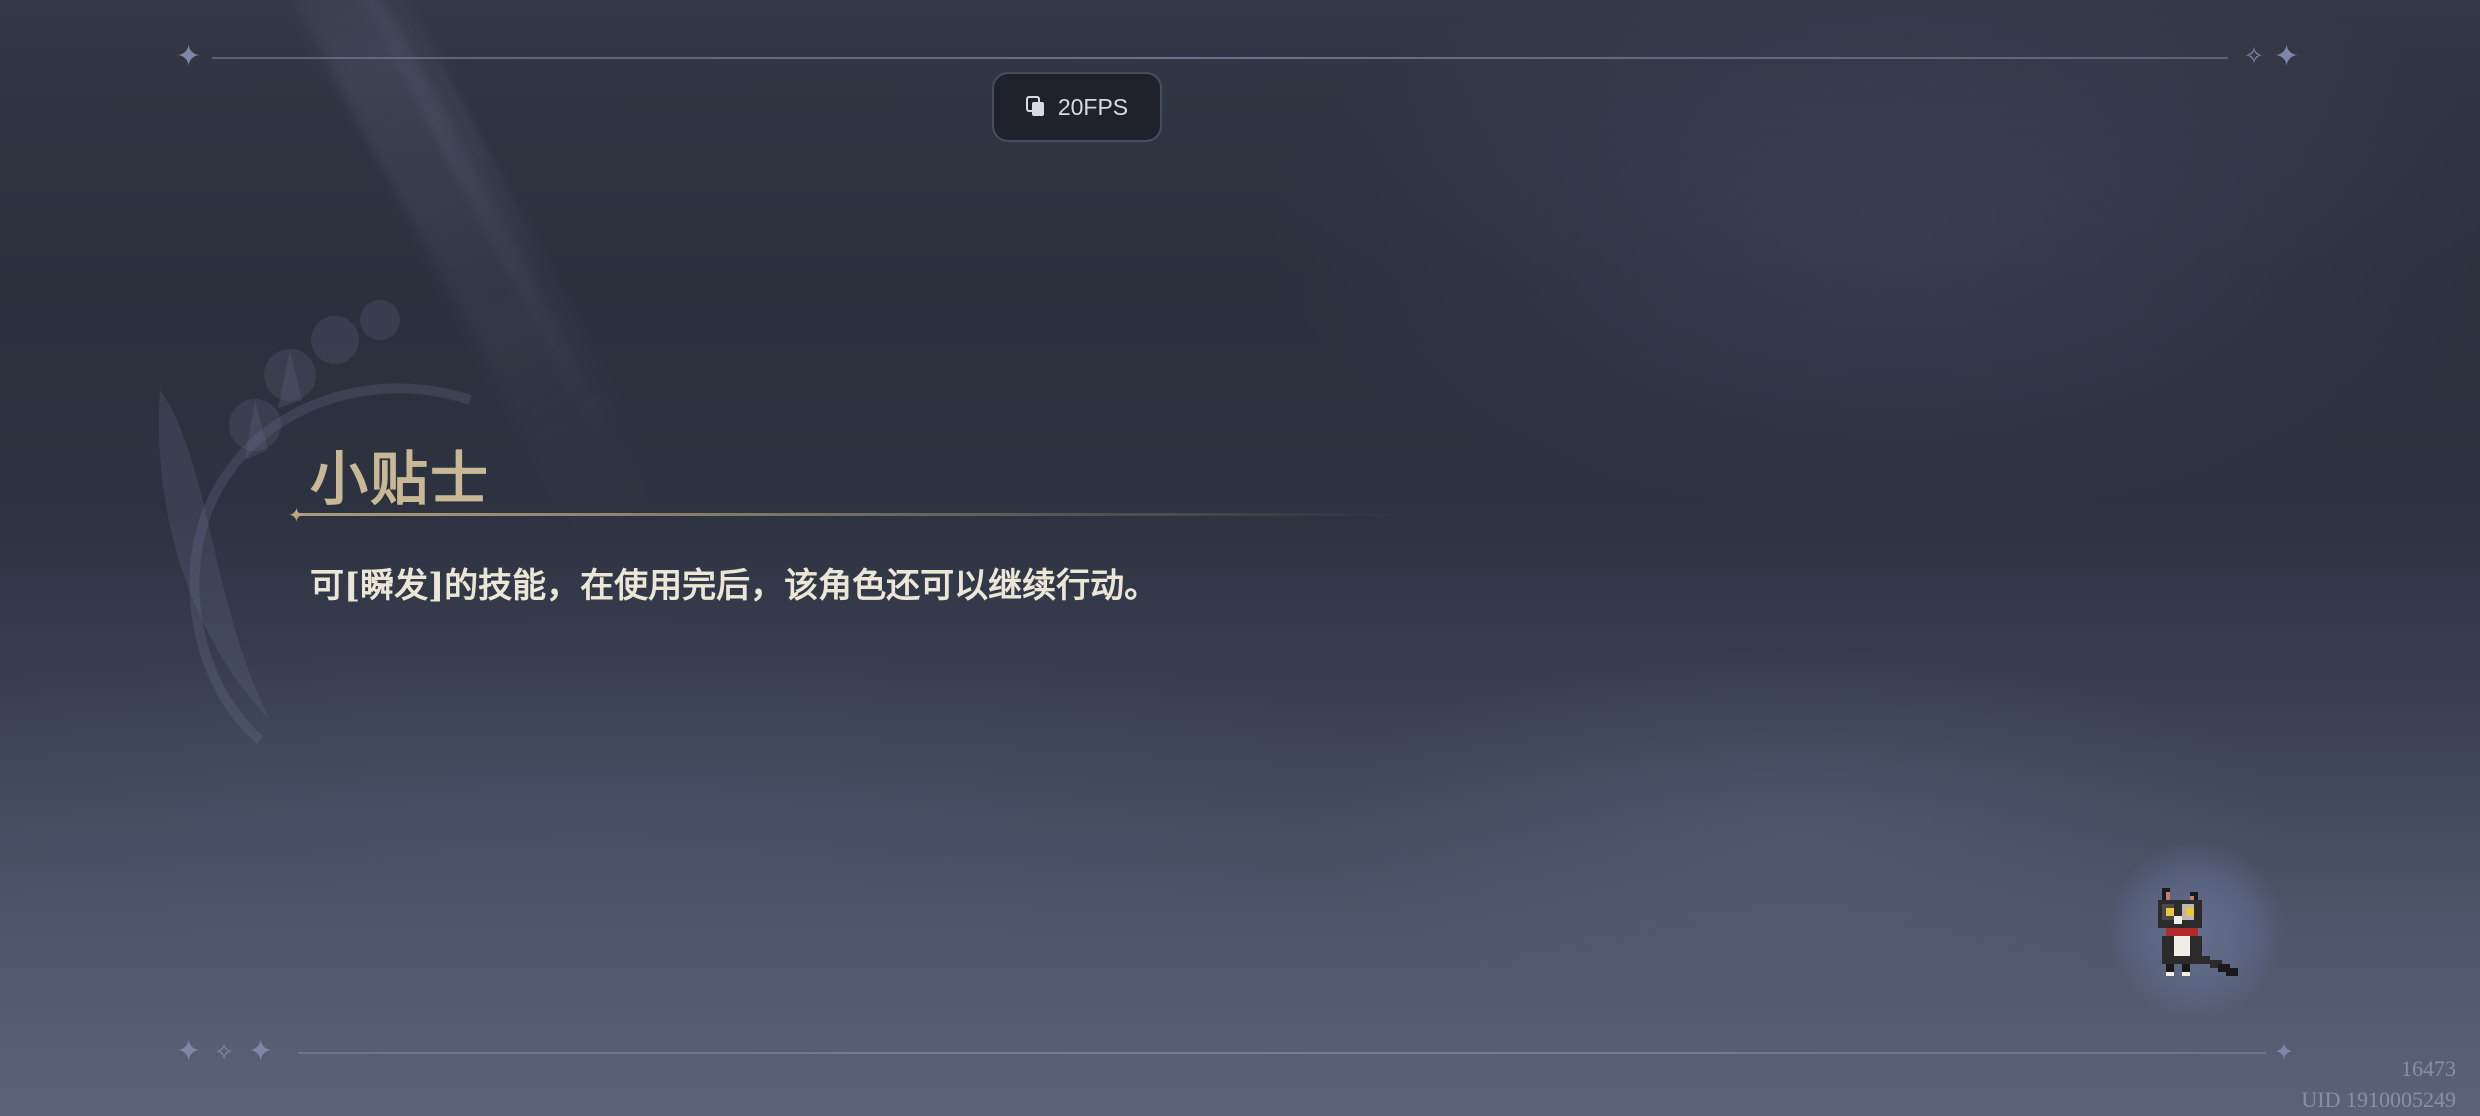  I want to click on build-number: 16473, so click(2428, 1068).